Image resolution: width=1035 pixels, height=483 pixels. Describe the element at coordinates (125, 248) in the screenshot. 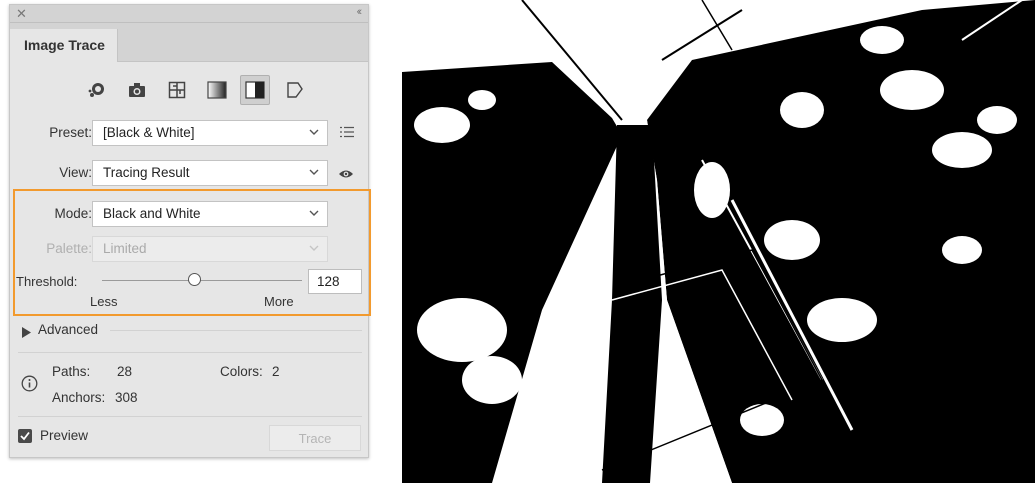

I see `palette-value: Limited` at that location.